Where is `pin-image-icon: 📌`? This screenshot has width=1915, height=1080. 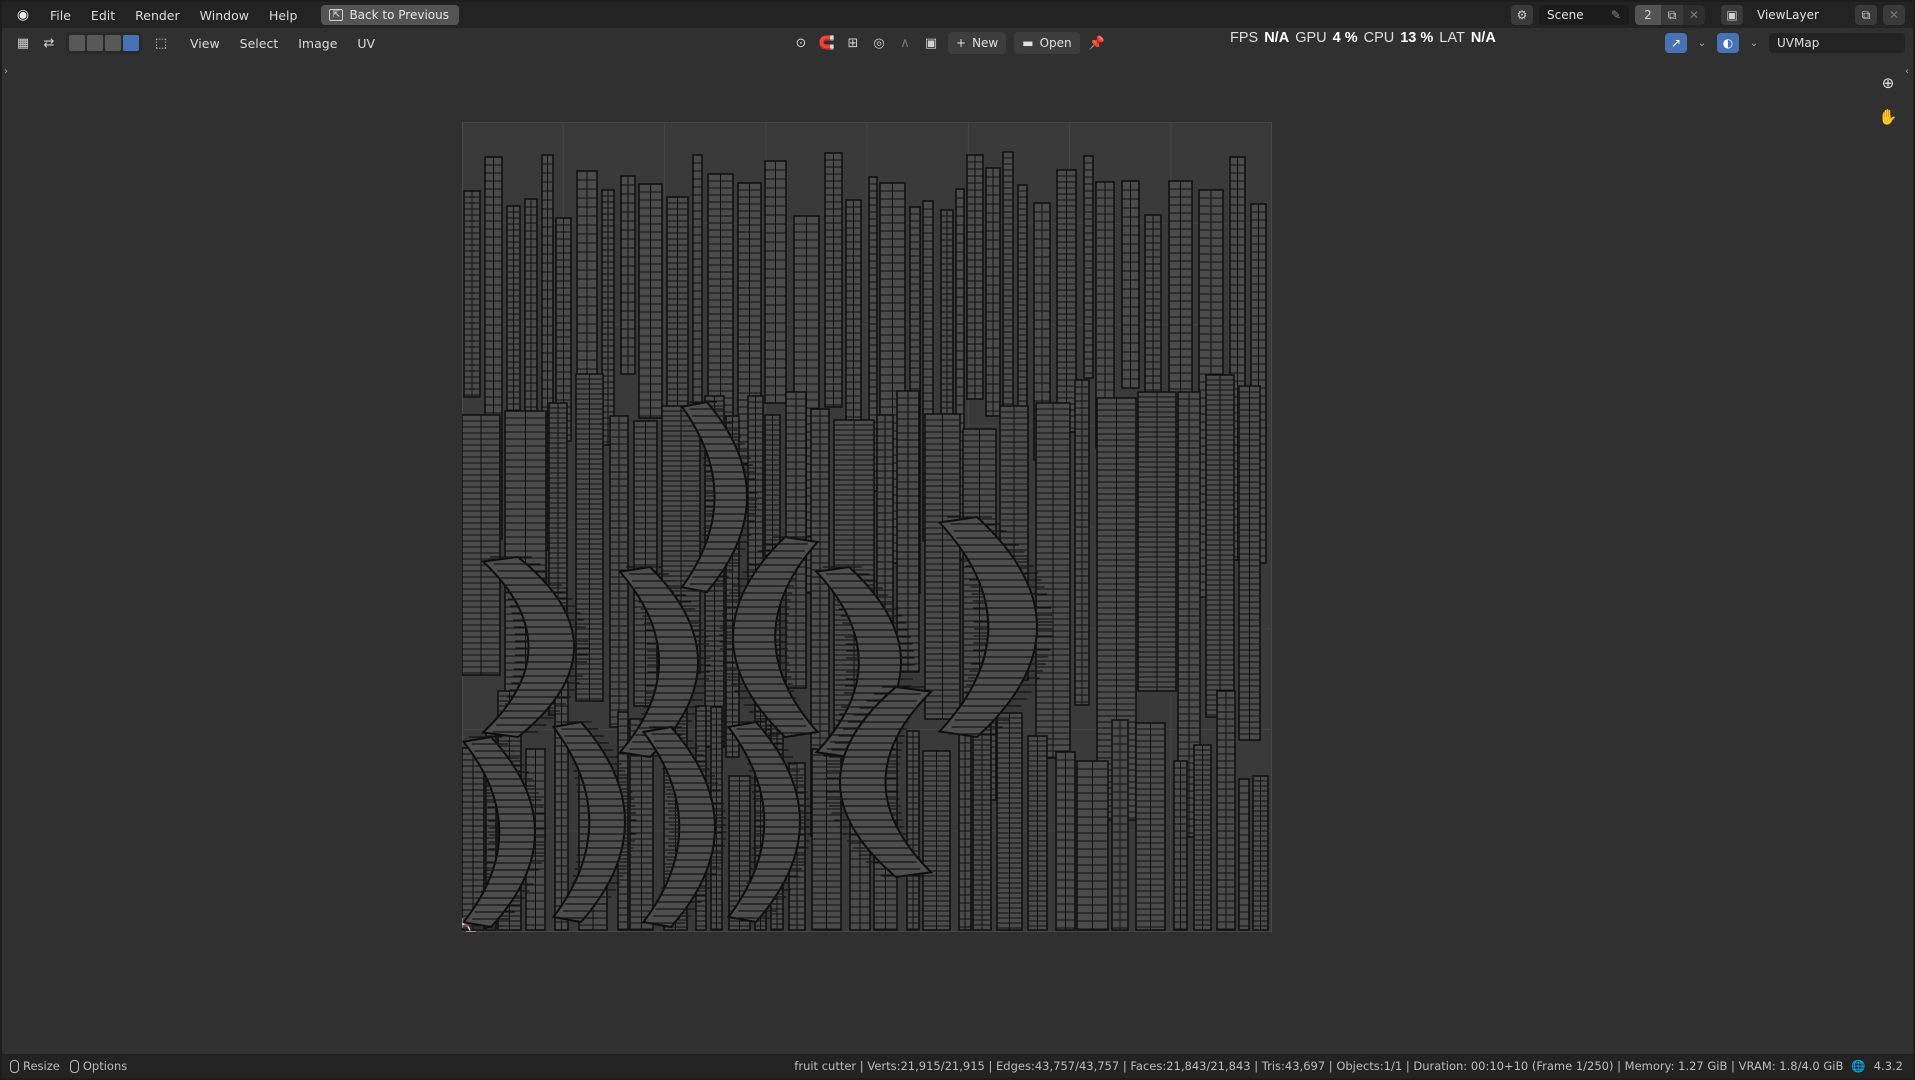 pin-image-icon: 📌 is located at coordinates (1097, 43).